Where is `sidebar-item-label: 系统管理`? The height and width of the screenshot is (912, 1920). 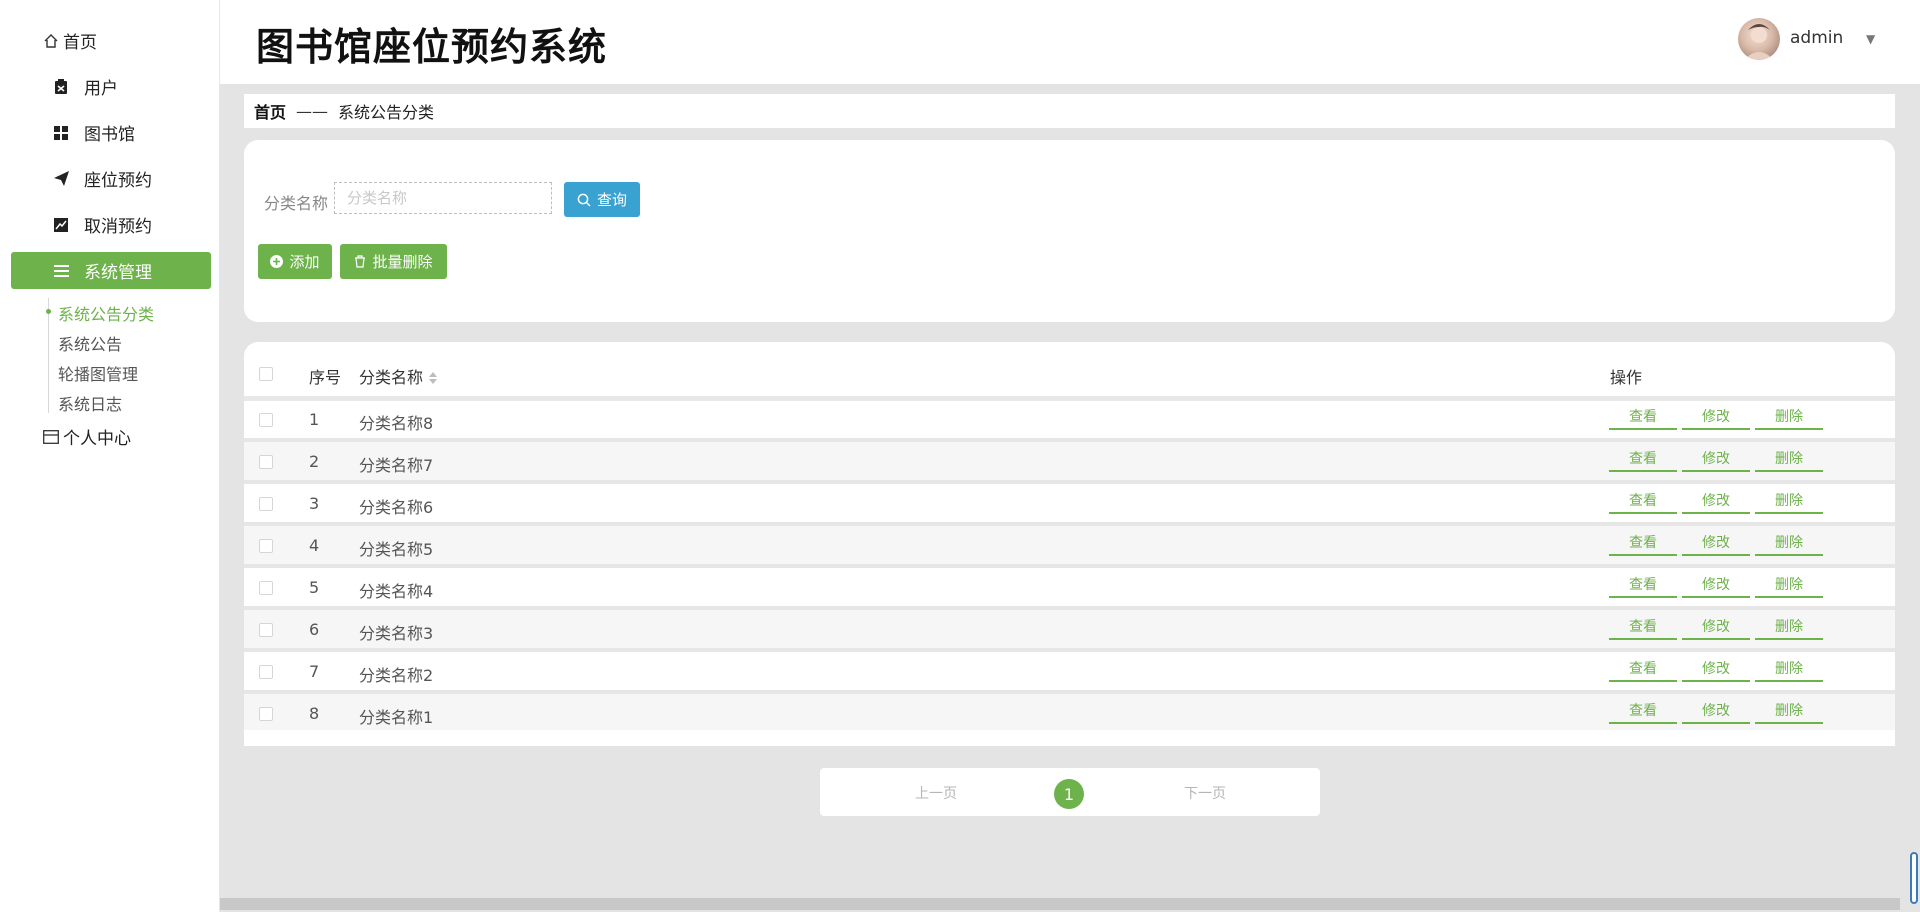 sidebar-item-label: 系统管理 is located at coordinates (118, 273).